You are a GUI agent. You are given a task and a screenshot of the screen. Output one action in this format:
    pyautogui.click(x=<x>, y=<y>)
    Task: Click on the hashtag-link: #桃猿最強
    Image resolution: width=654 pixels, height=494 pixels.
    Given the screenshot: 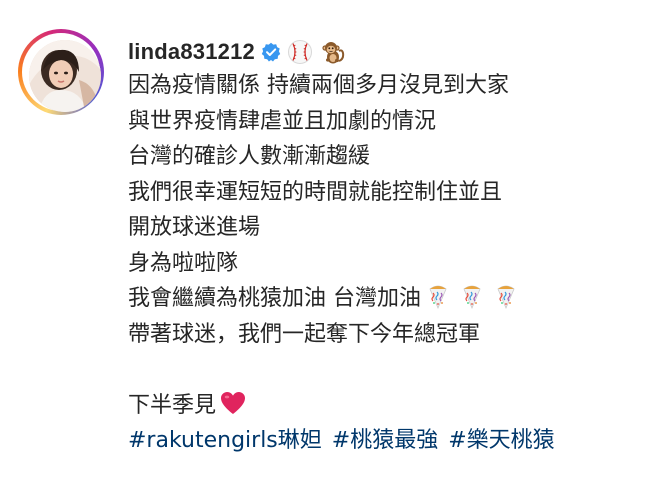 What is the action you would take?
    pyautogui.click(x=385, y=440)
    